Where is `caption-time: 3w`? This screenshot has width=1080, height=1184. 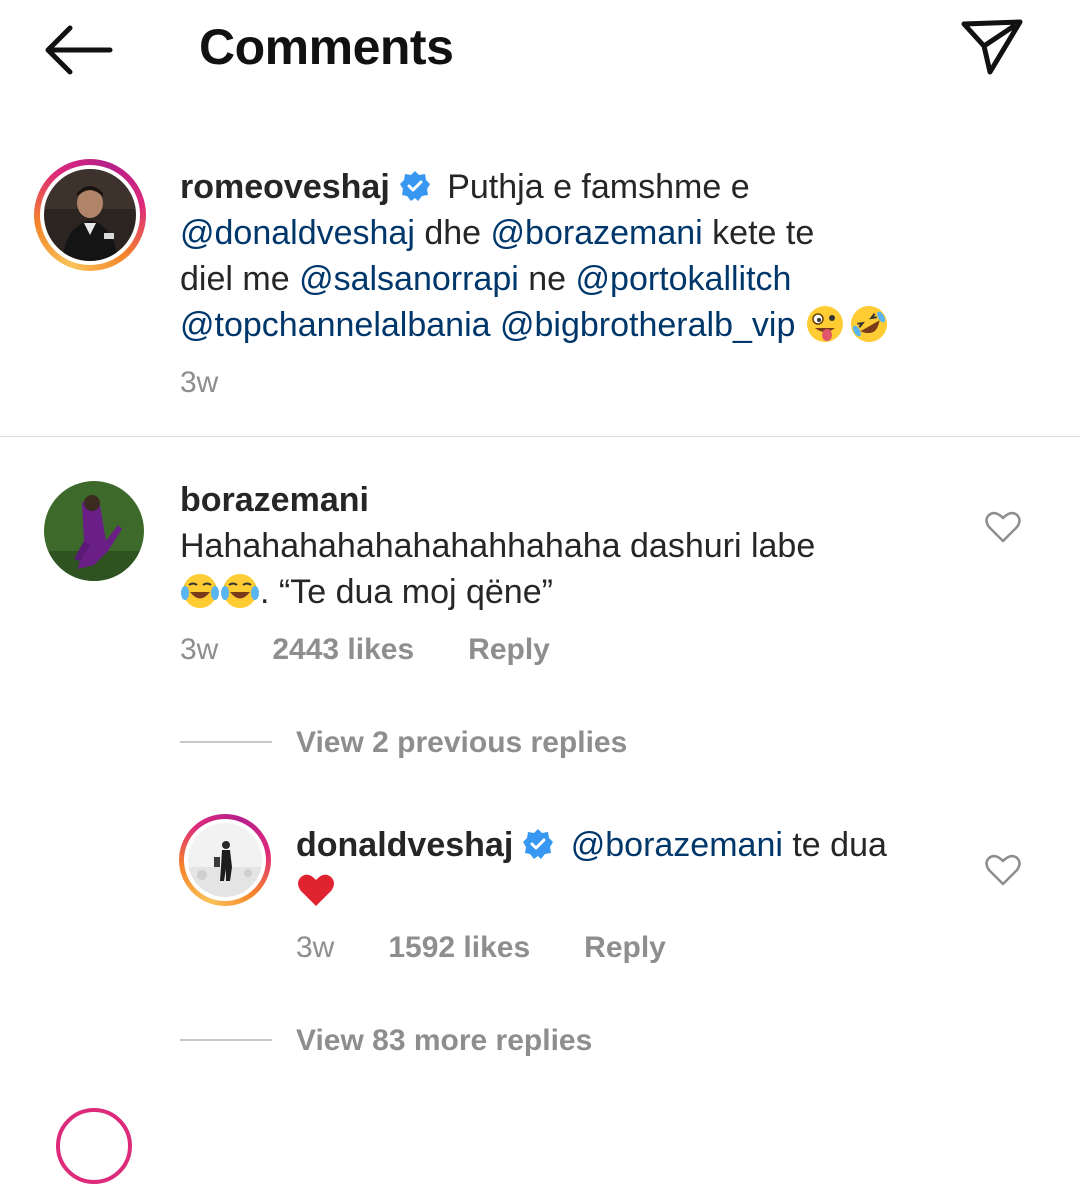 caption-time: 3w is located at coordinates (199, 382).